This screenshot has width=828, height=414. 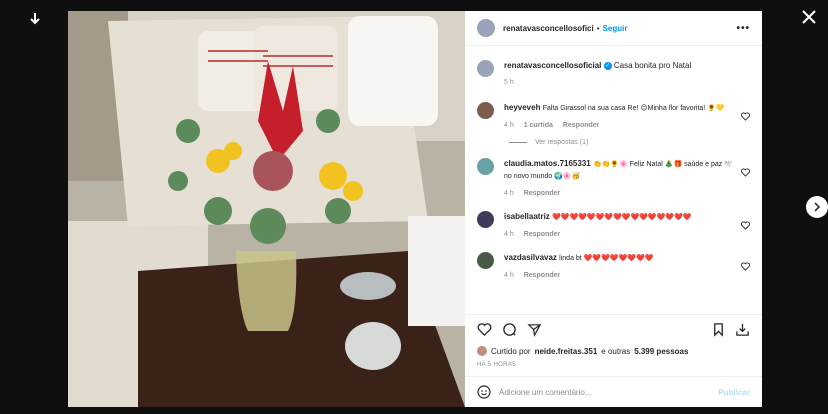 I want to click on post-timestamp: HÁ 5 HORAS, so click(x=497, y=365).